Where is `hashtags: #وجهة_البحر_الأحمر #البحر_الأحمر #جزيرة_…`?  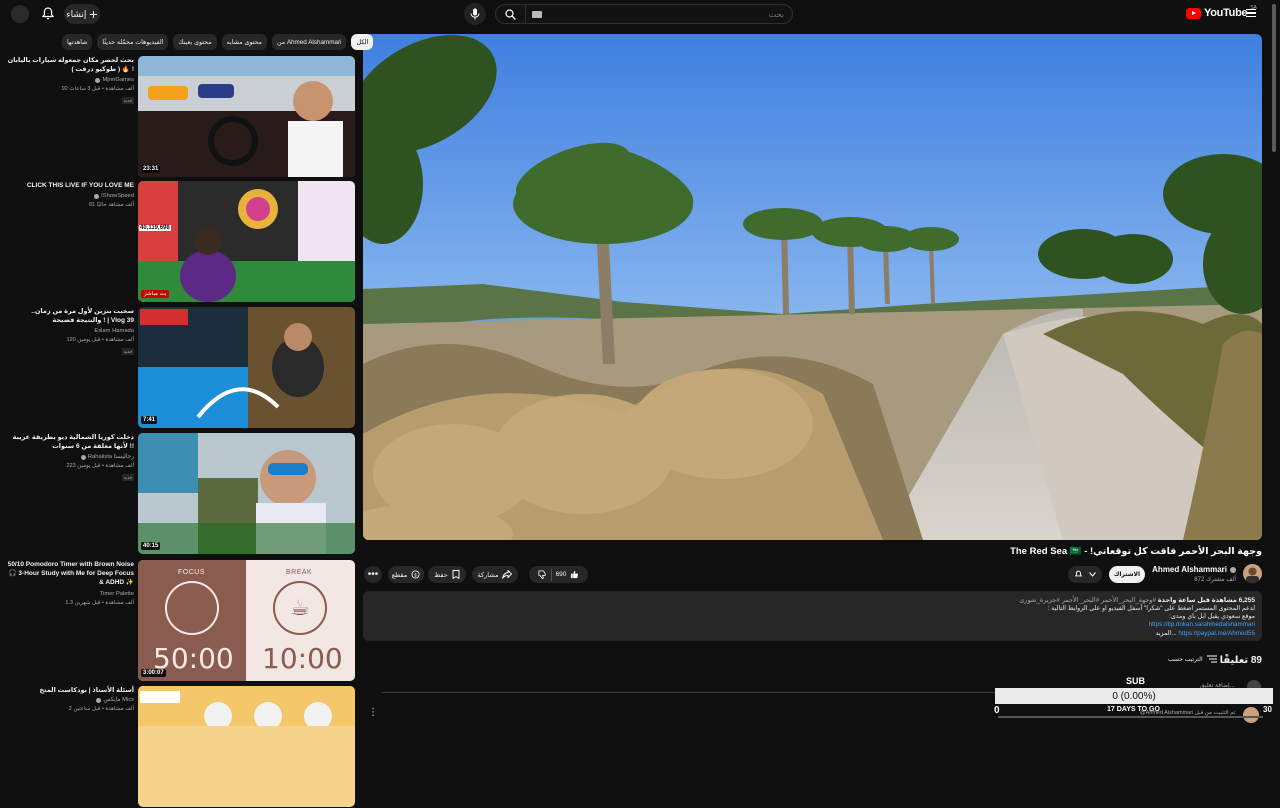
hashtags: #وجهة_البحر_الأحمر #البحر_الأحمر #جزيرة_… is located at coordinates (1087, 600).